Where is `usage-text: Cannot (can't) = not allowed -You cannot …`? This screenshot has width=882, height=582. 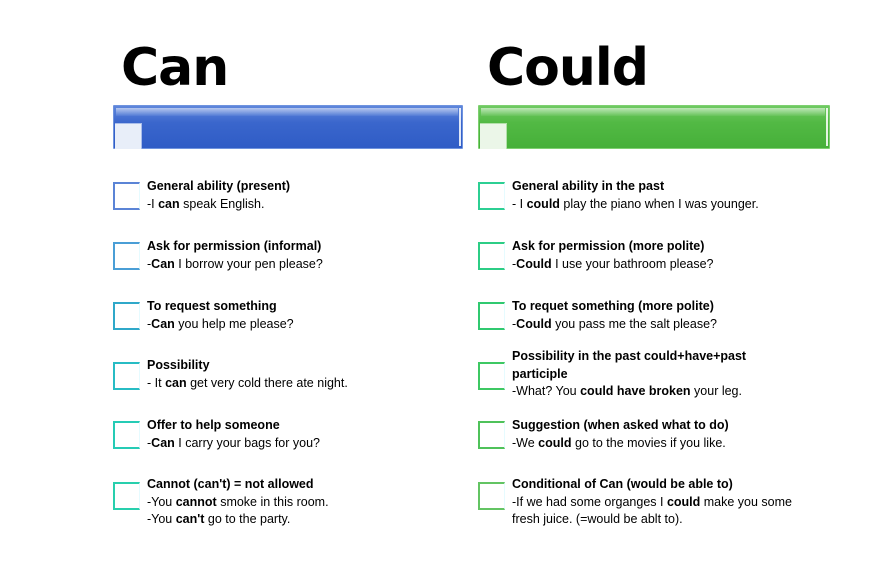
usage-text: Cannot (can't) = not allowed -You cannot … is located at coordinates (238, 502).